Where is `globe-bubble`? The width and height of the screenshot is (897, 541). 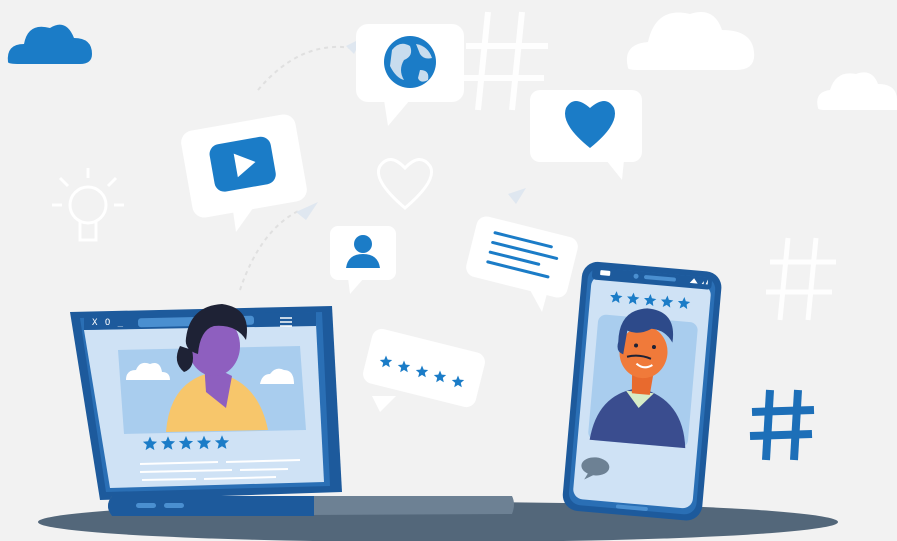 globe-bubble is located at coordinates (410, 75).